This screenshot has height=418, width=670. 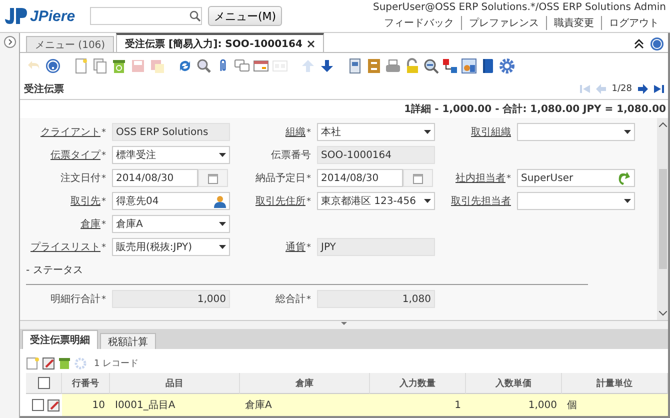 I want to click on workflow-icon, so click(x=450, y=66).